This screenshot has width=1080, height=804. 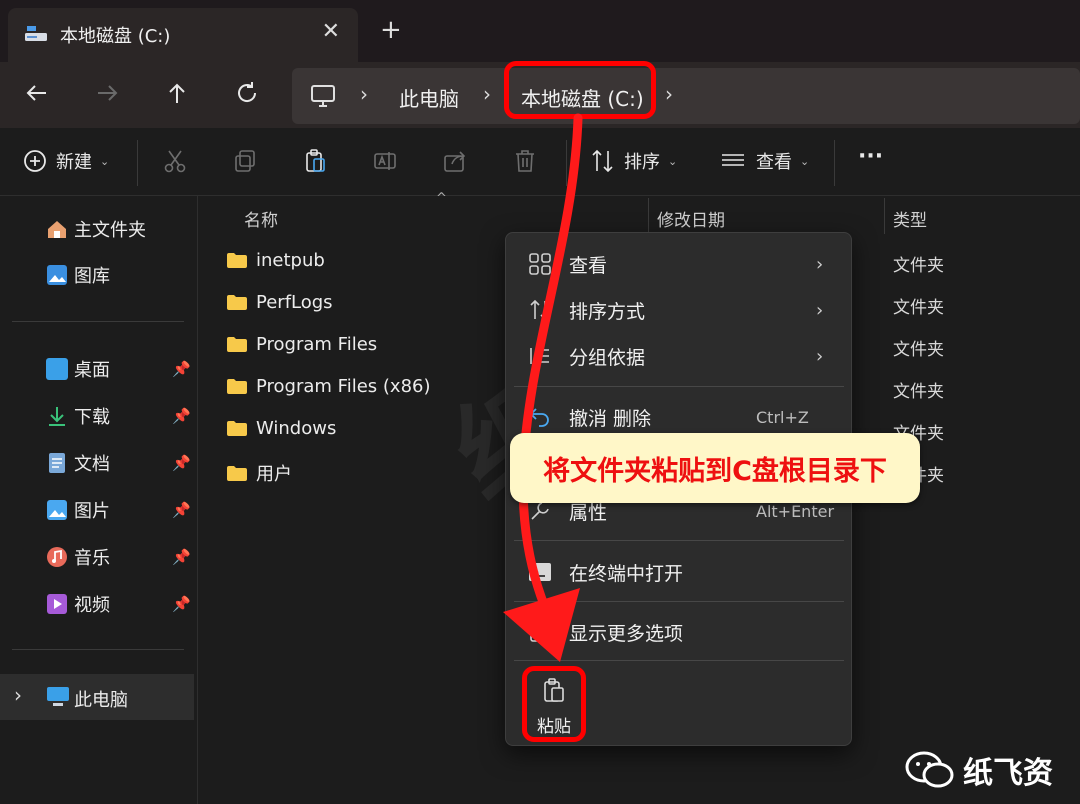 I want to click on menu-item-show-more: 显示更多选项, so click(x=678, y=632).